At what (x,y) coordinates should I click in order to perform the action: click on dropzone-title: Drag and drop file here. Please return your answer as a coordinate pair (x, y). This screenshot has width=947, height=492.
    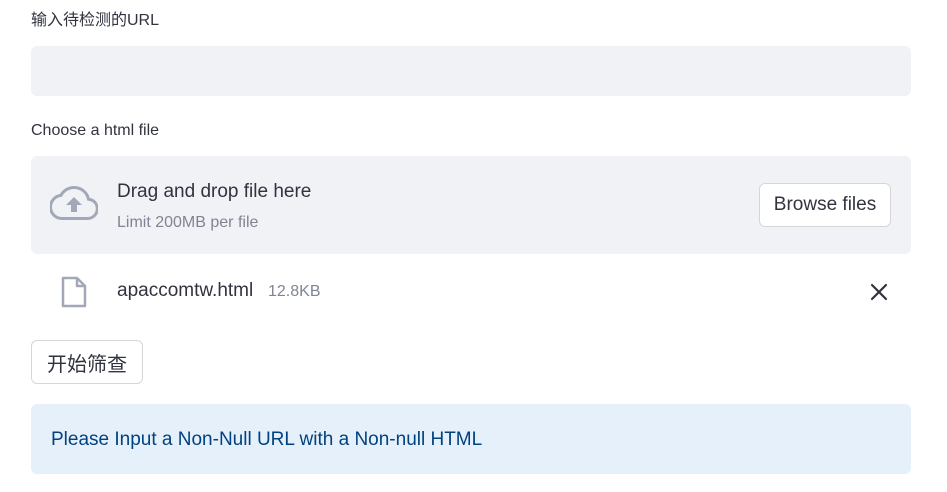
    Looking at the image, I should click on (214, 191).